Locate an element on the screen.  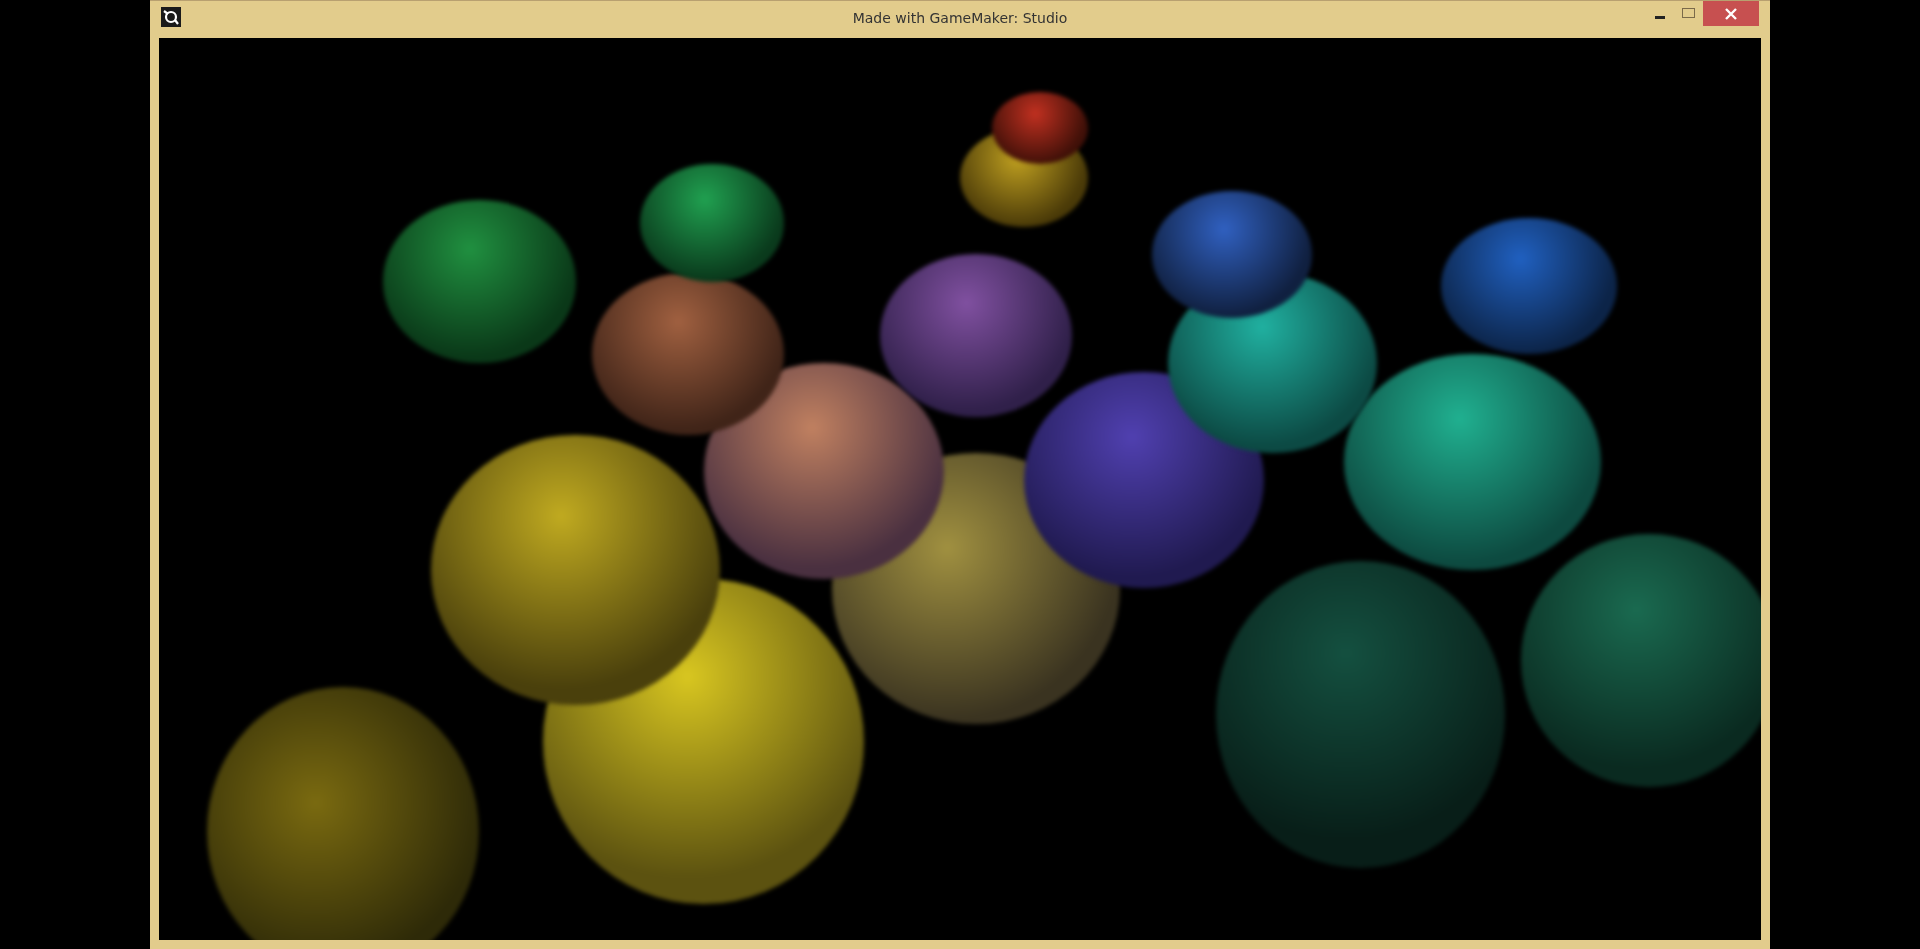
close-icon is located at coordinates (1731, 13).